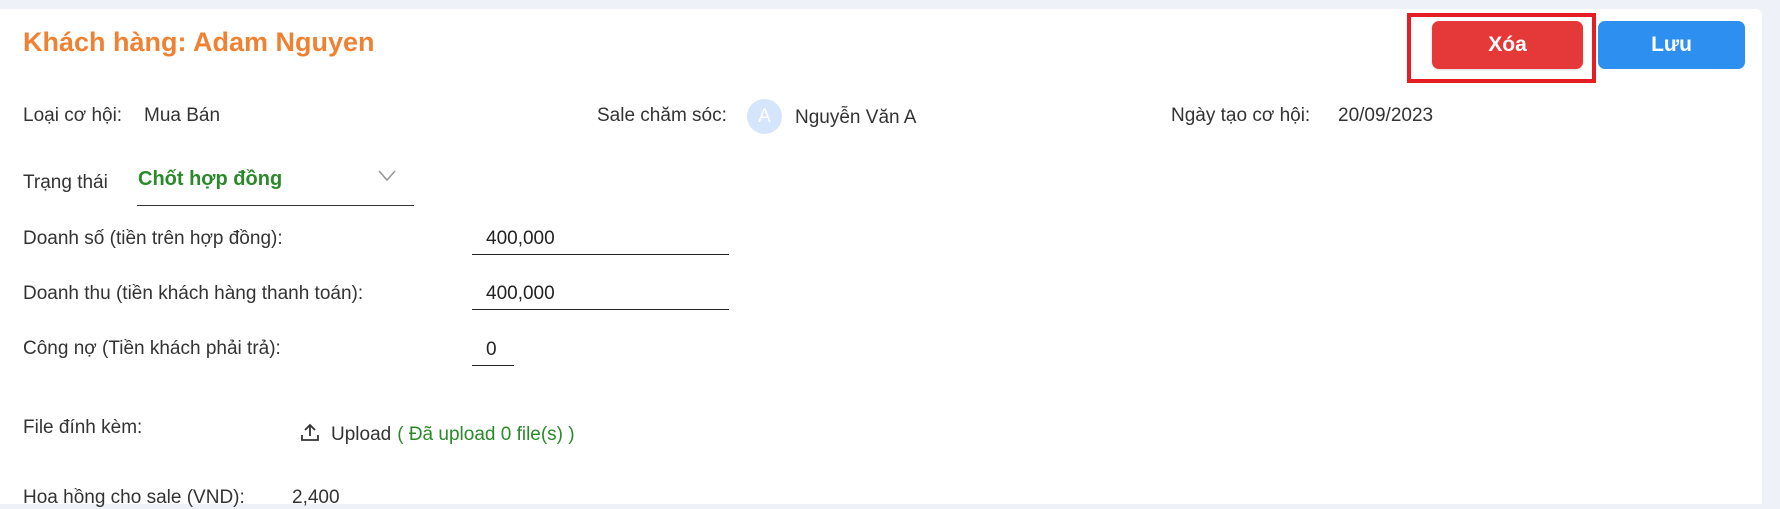  What do you see at coordinates (152, 348) in the screenshot?
I see `debt-label: Công nợ (Tiền khách phải trả):` at bounding box center [152, 348].